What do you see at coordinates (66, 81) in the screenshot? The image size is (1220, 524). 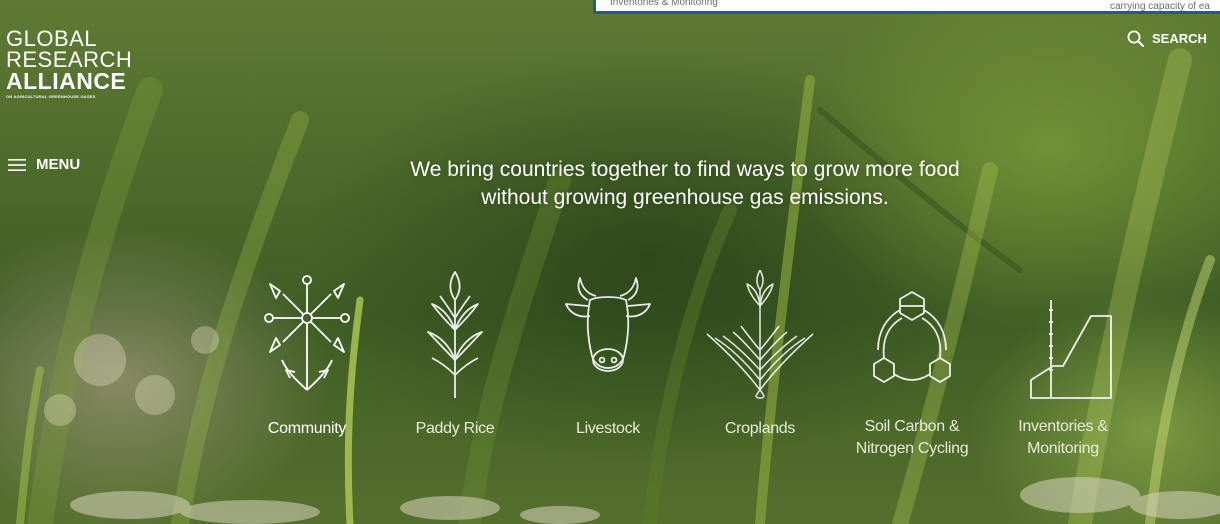 I see `logo-line-alliance: ALLIANCE` at bounding box center [66, 81].